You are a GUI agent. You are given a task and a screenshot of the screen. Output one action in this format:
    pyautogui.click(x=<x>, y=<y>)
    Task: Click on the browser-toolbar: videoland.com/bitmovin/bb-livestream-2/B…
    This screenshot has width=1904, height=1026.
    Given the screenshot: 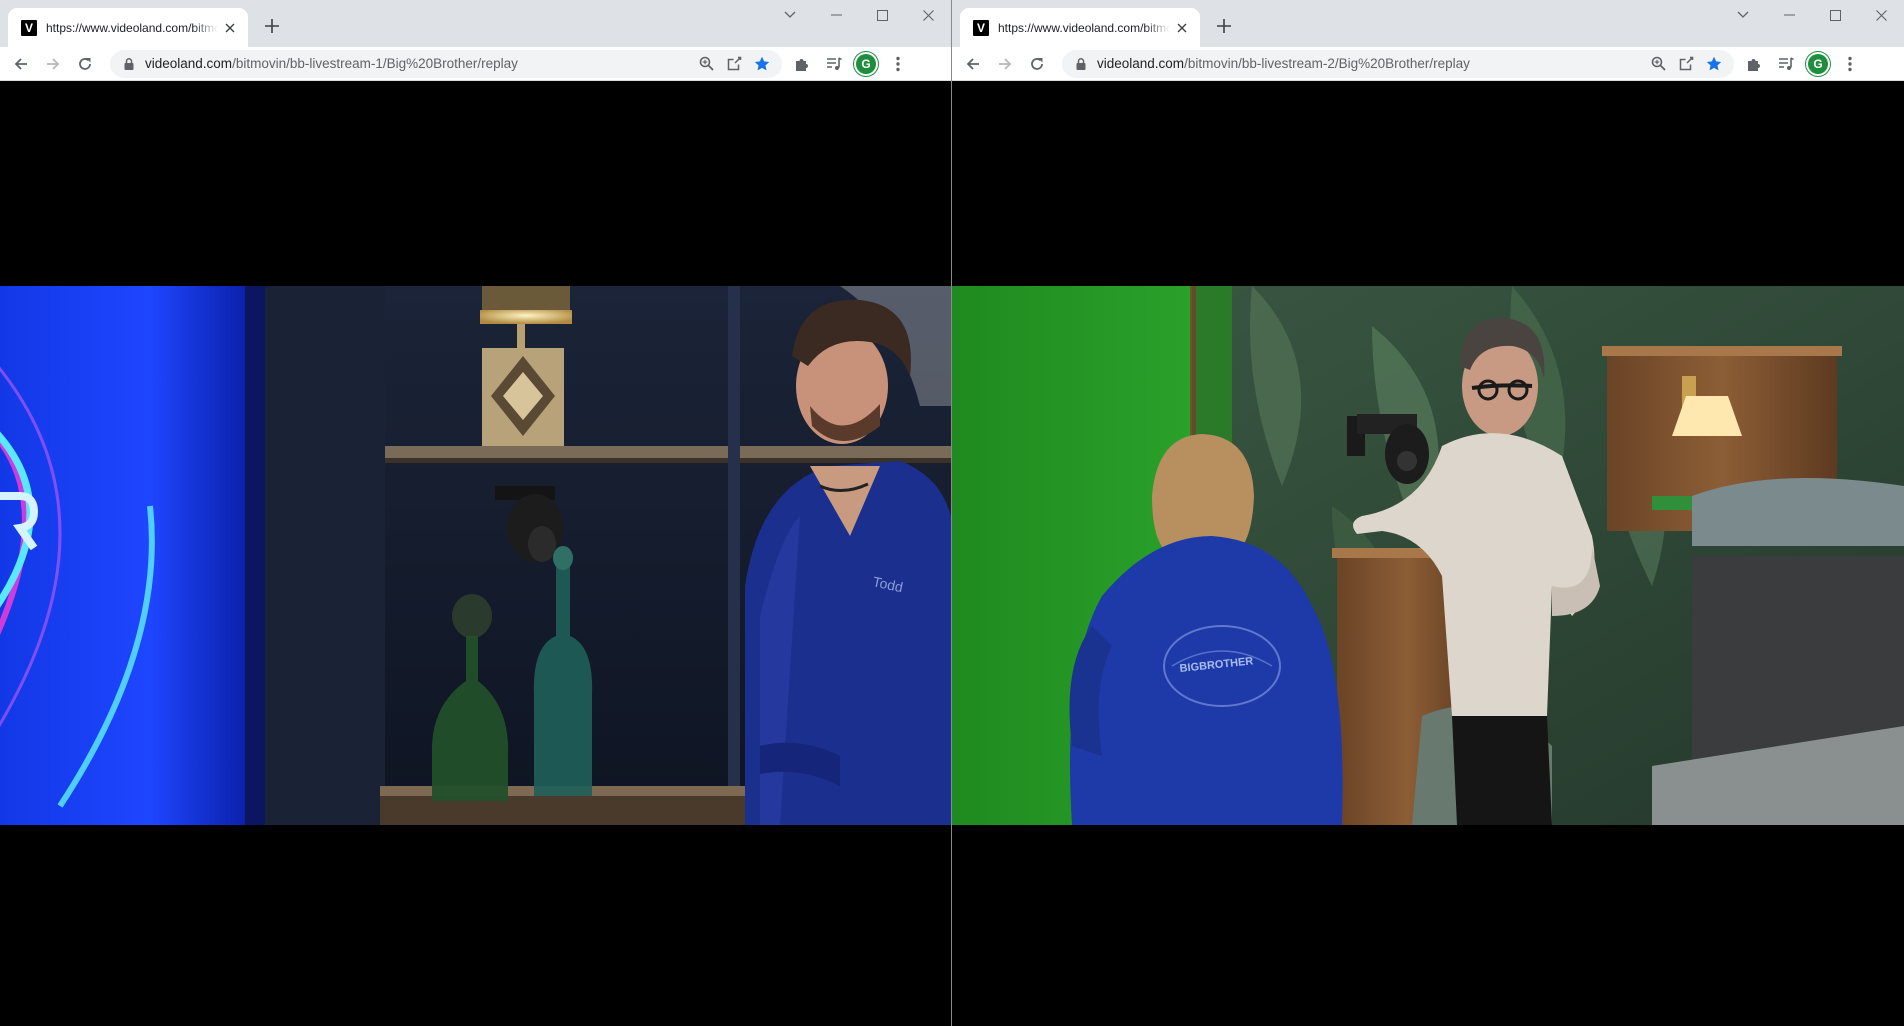 What is the action you would take?
    pyautogui.click(x=1428, y=64)
    